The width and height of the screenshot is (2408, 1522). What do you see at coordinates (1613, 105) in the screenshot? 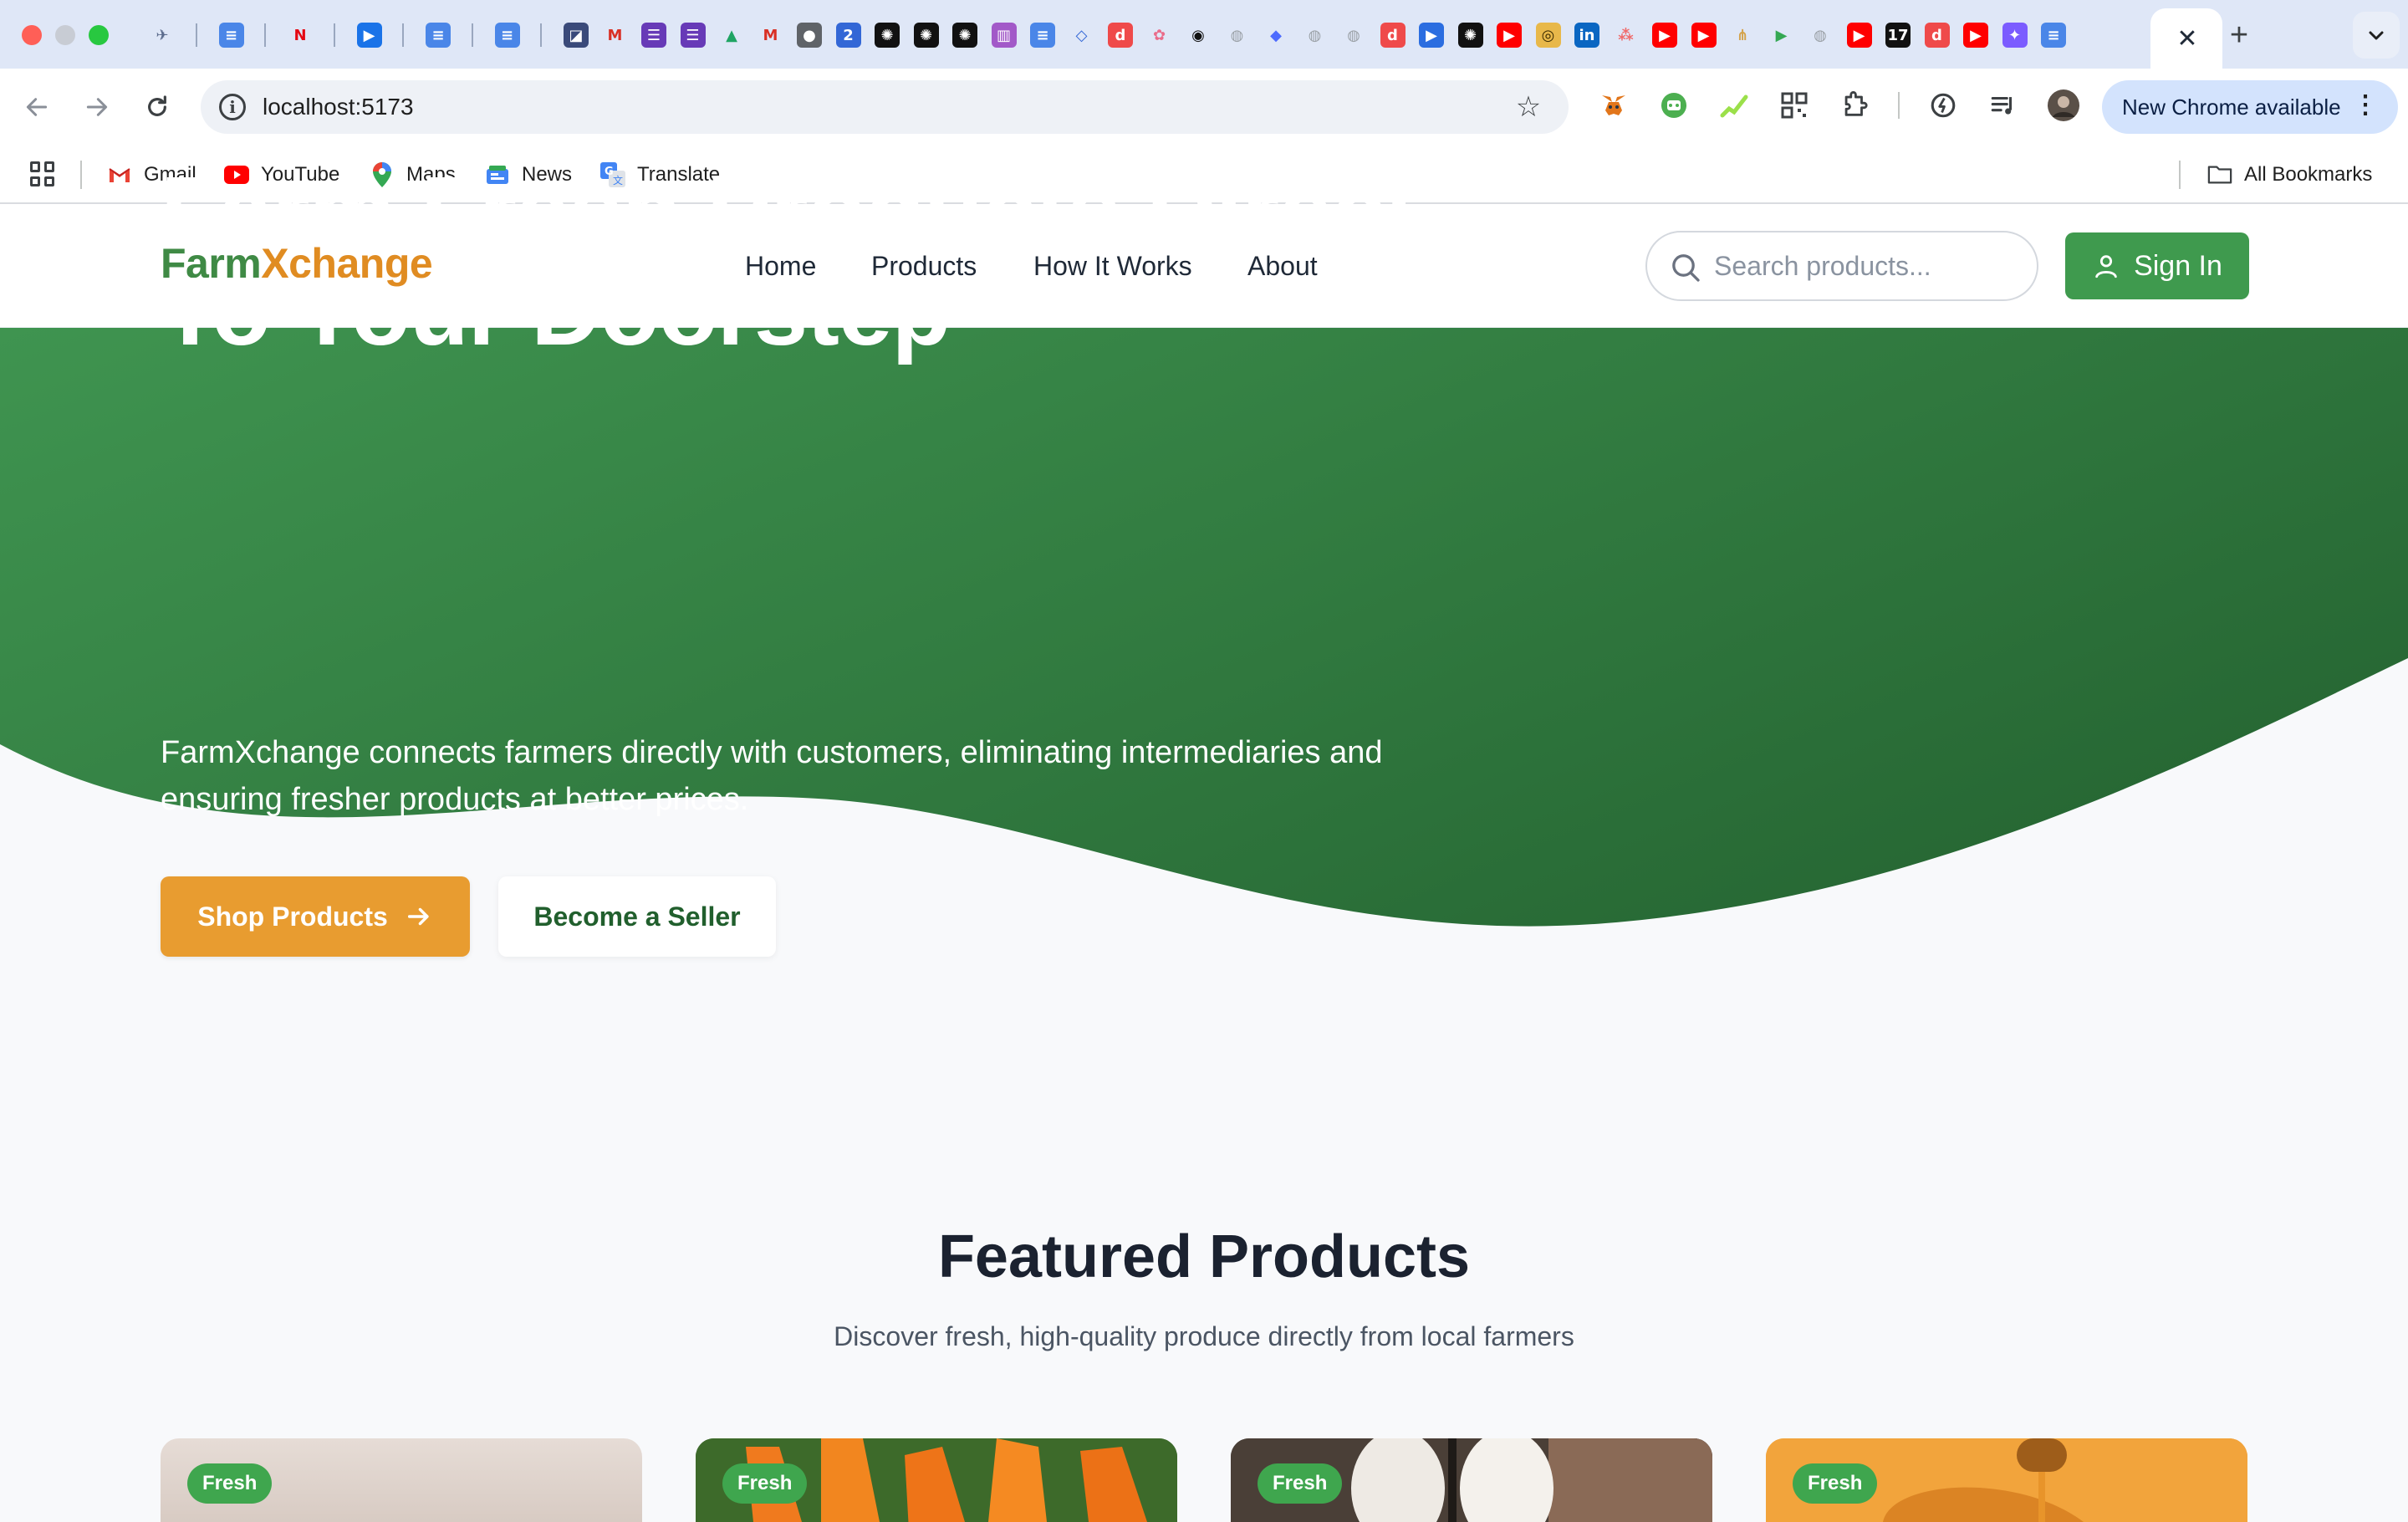
I see `metamask-extension-icon` at bounding box center [1613, 105].